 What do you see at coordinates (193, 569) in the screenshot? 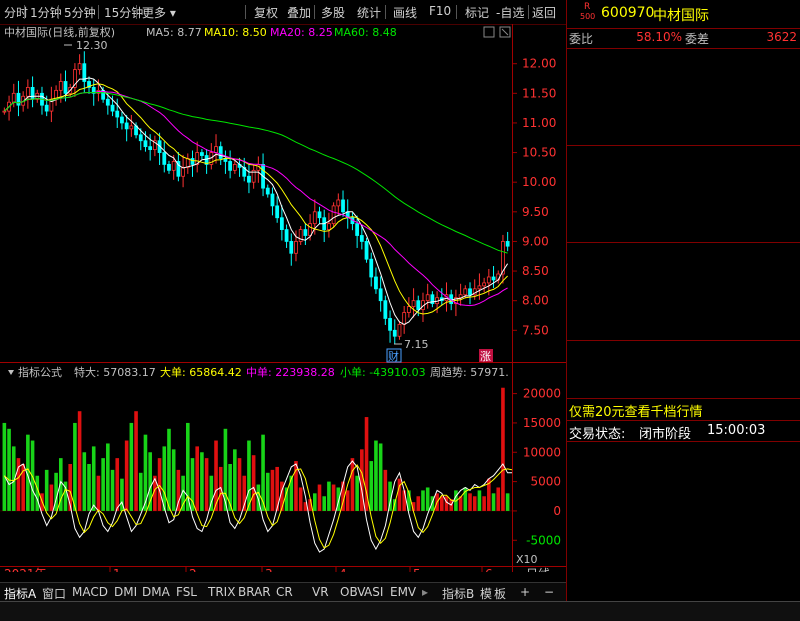
I see `month-label: 2` at bounding box center [193, 569].